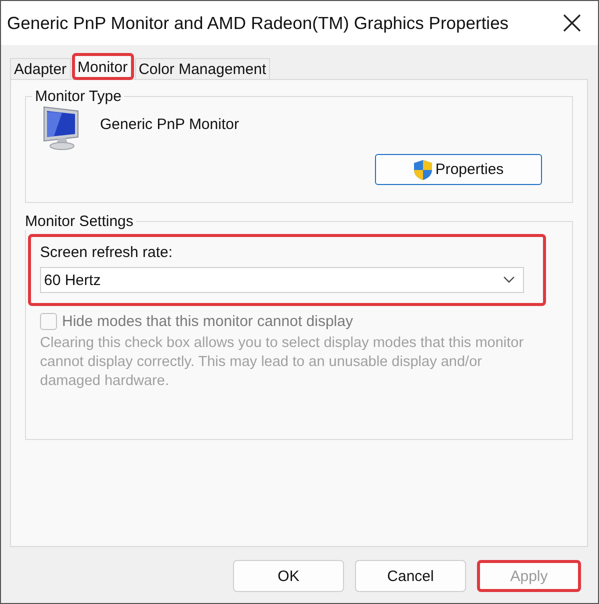 The width and height of the screenshot is (599, 604). I want to click on field-label: Screen refresh rate:, so click(107, 252).